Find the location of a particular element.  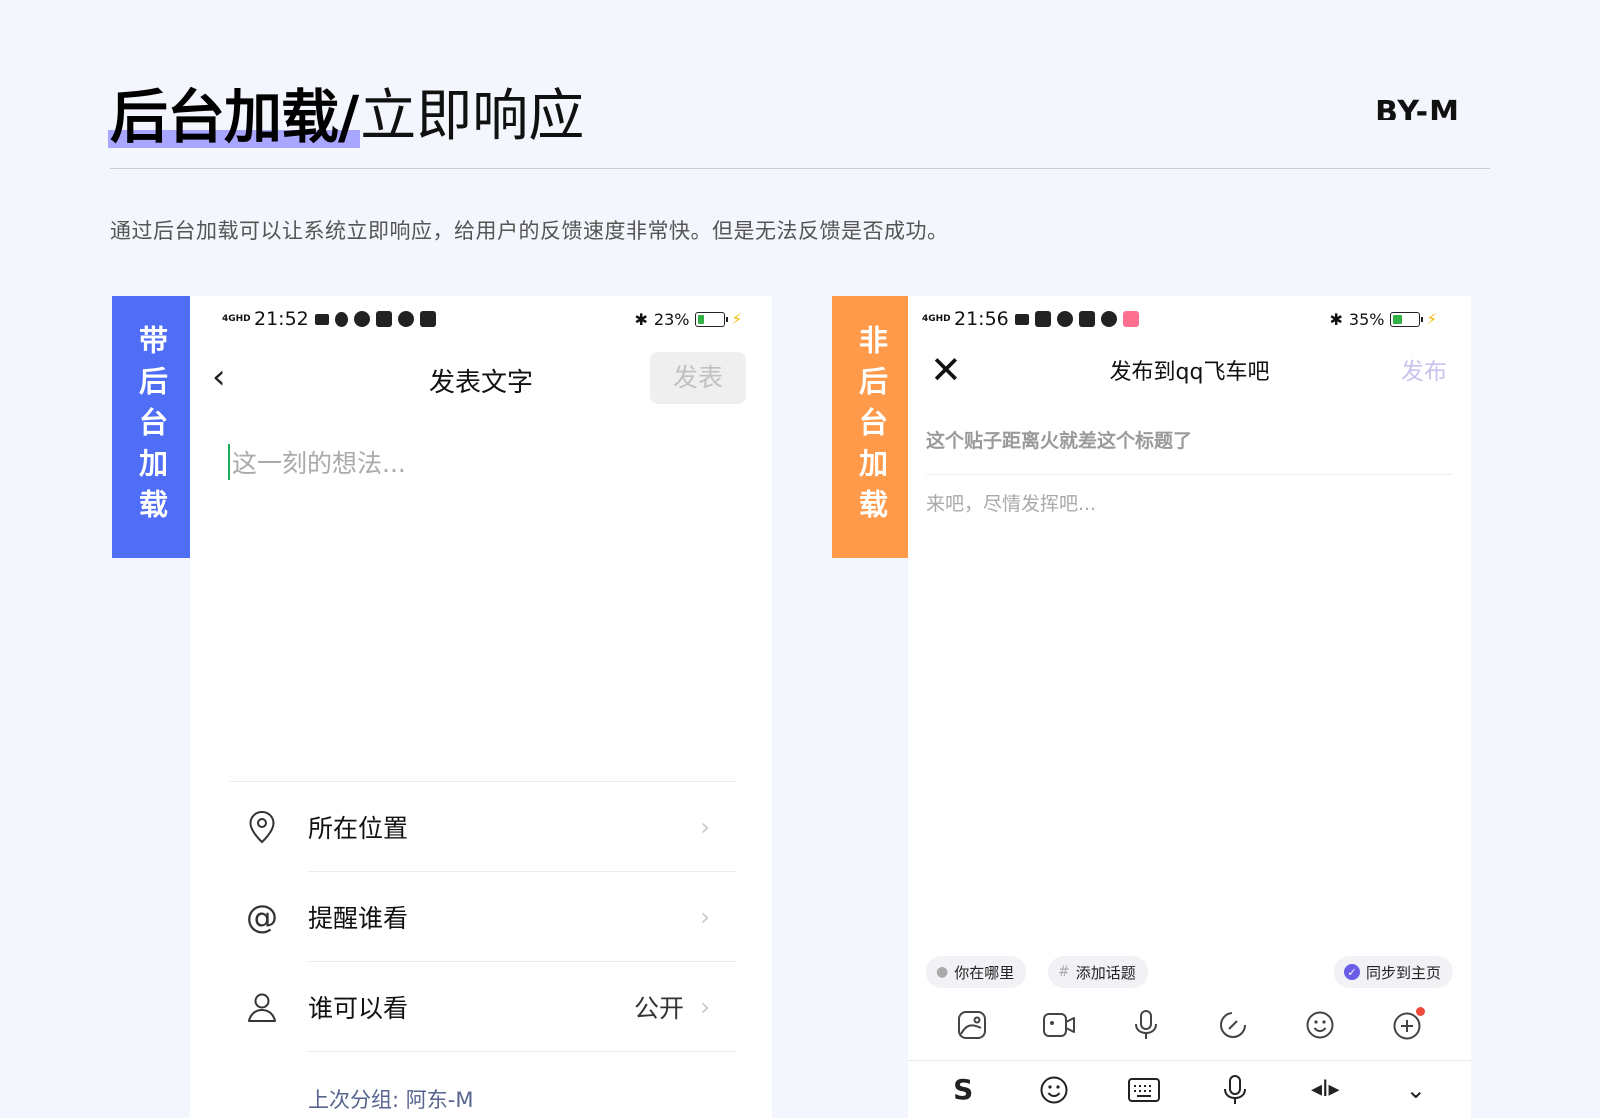

cursor-move-icon: ◂Ⅰ▸ is located at coordinates (1325, 1090).